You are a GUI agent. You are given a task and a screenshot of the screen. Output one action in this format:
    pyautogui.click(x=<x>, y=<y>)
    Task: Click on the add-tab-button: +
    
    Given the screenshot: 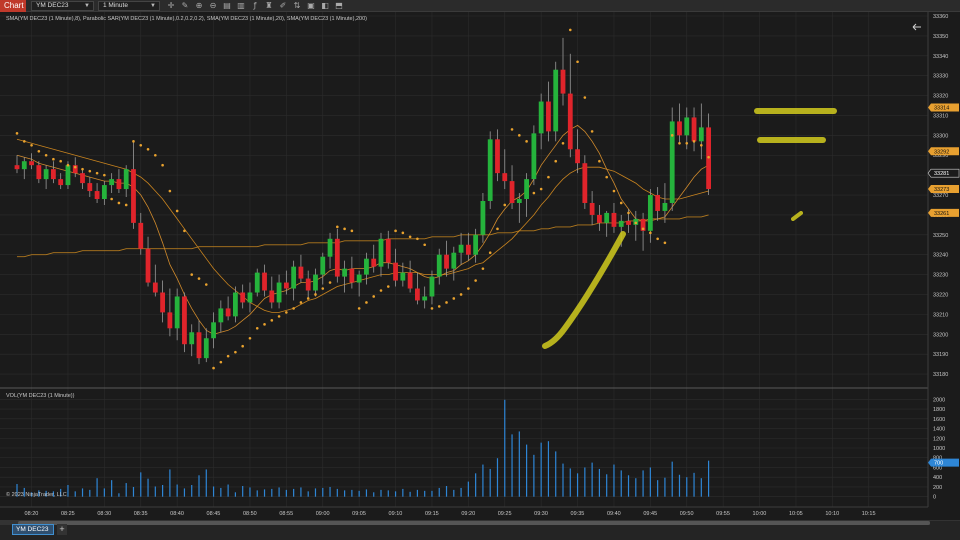 What is the action you would take?
    pyautogui.click(x=62, y=529)
    